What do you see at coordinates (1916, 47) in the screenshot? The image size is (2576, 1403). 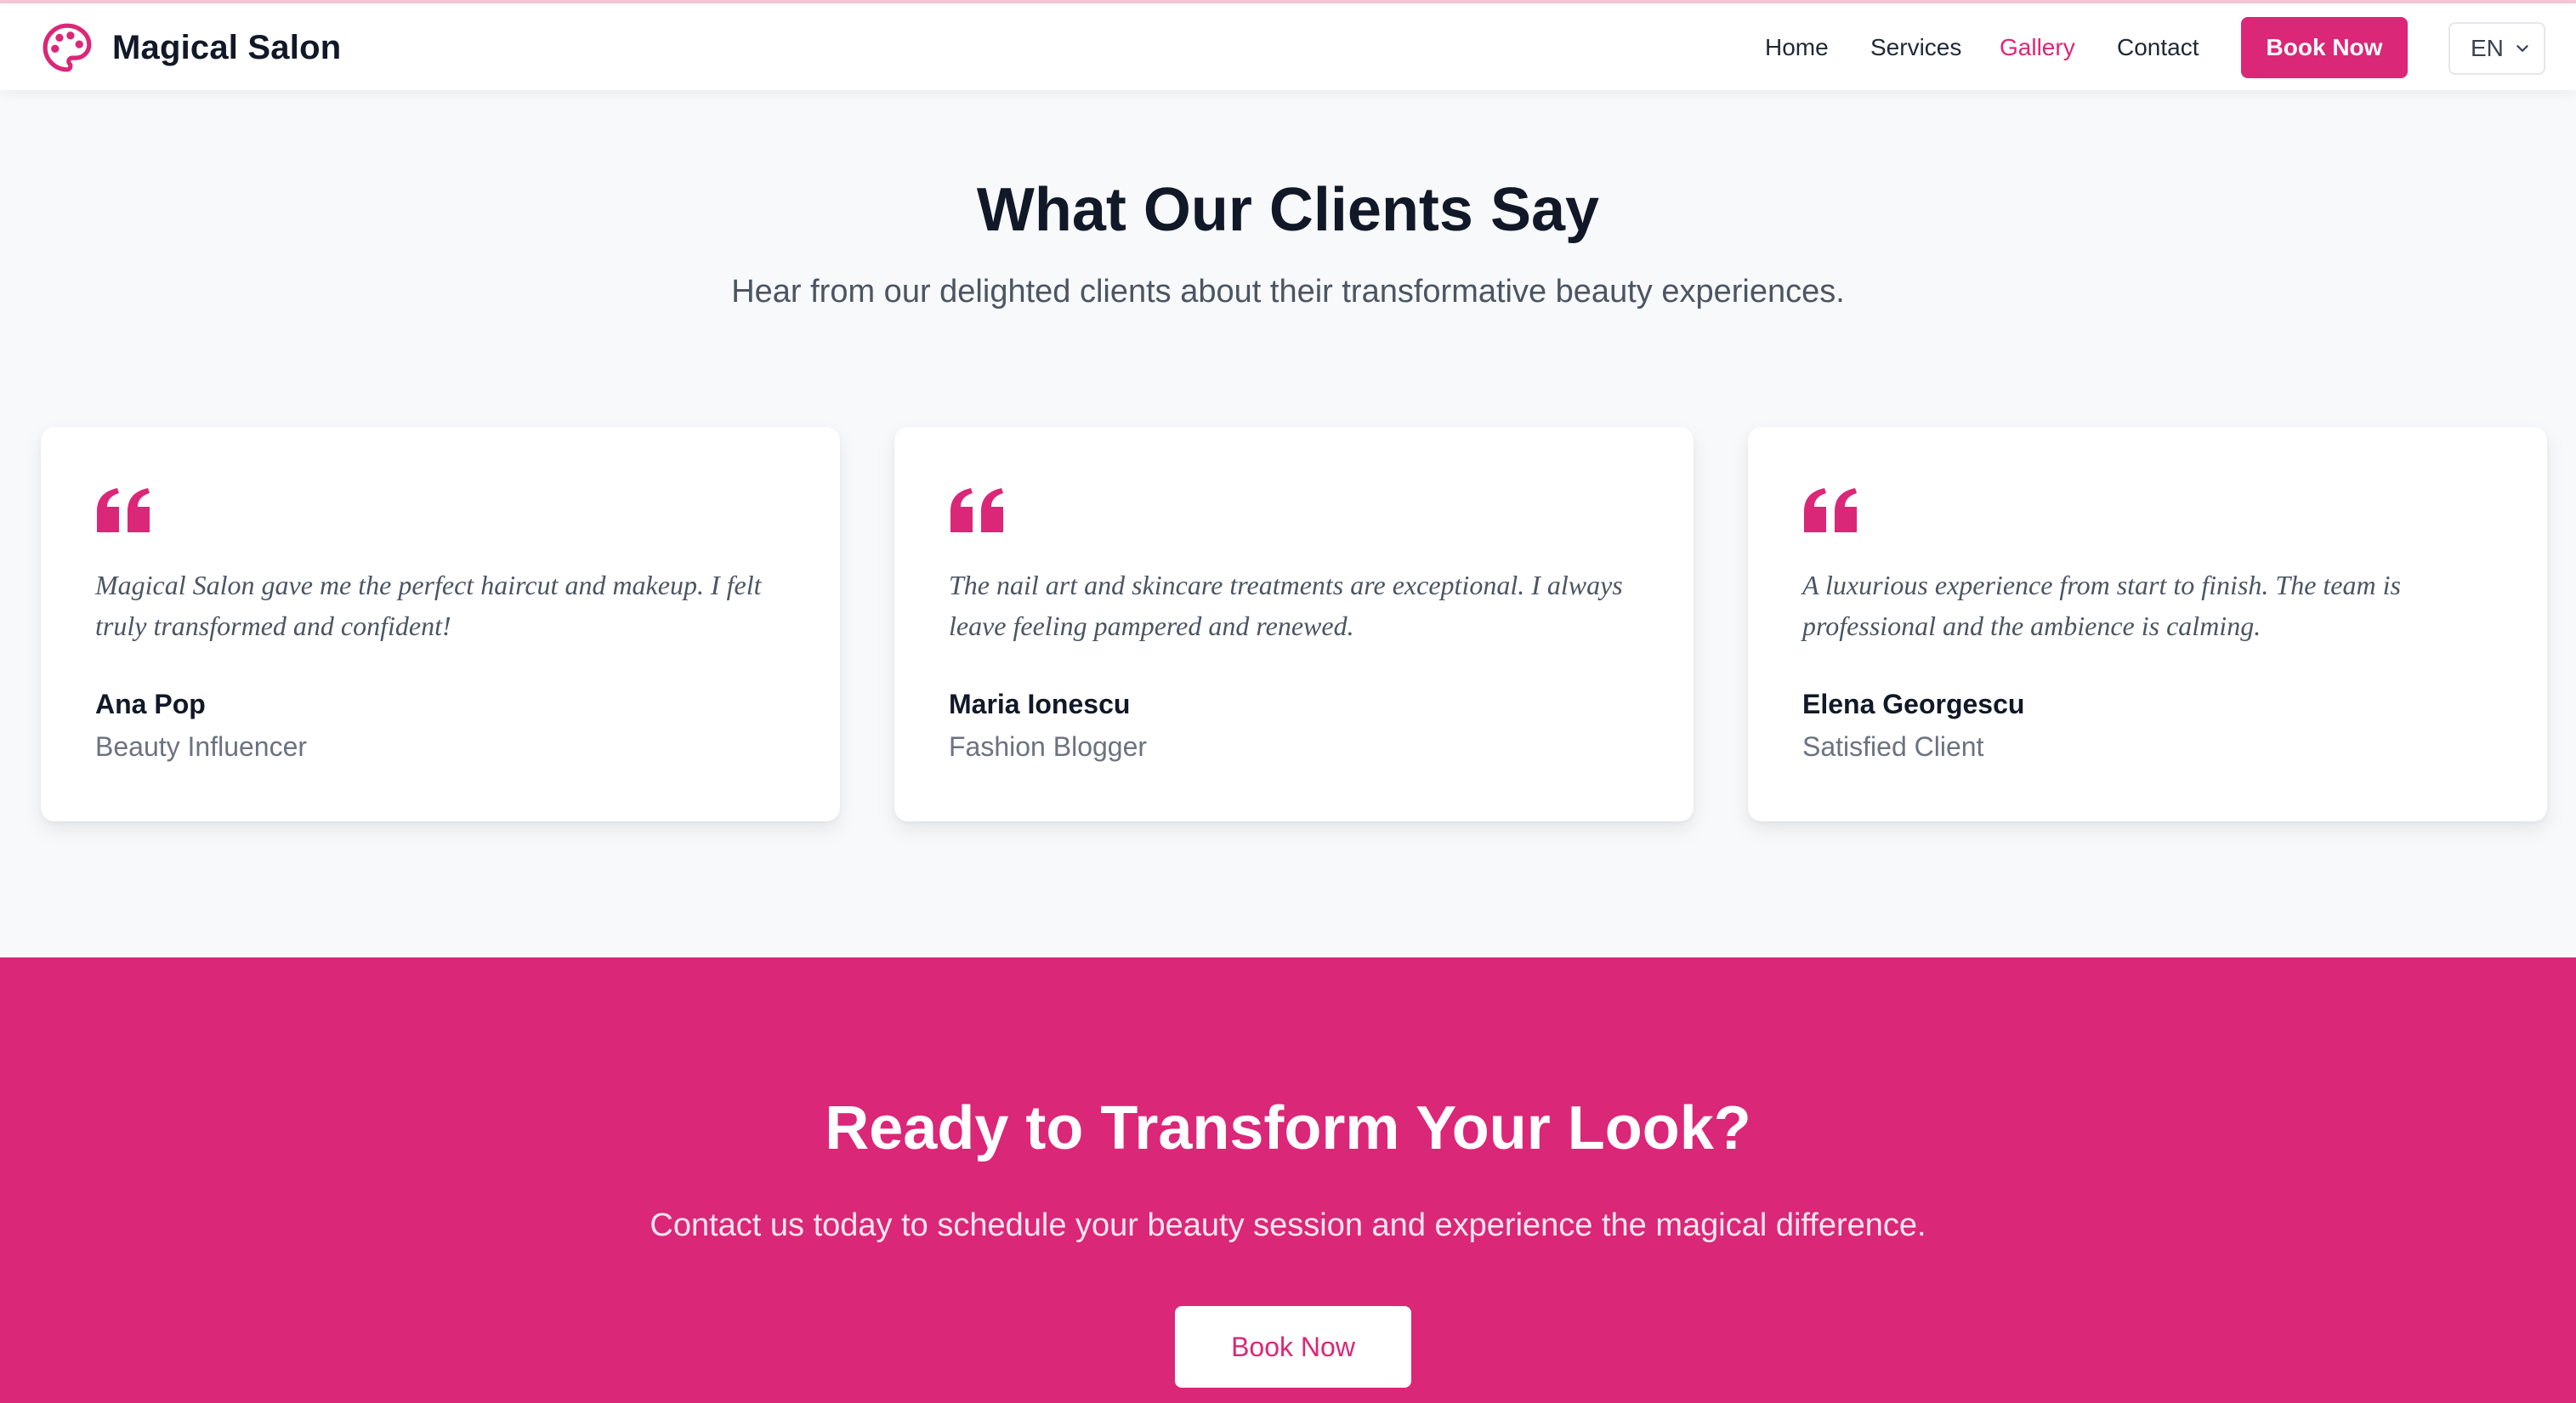 I see `nav-services: Services` at bounding box center [1916, 47].